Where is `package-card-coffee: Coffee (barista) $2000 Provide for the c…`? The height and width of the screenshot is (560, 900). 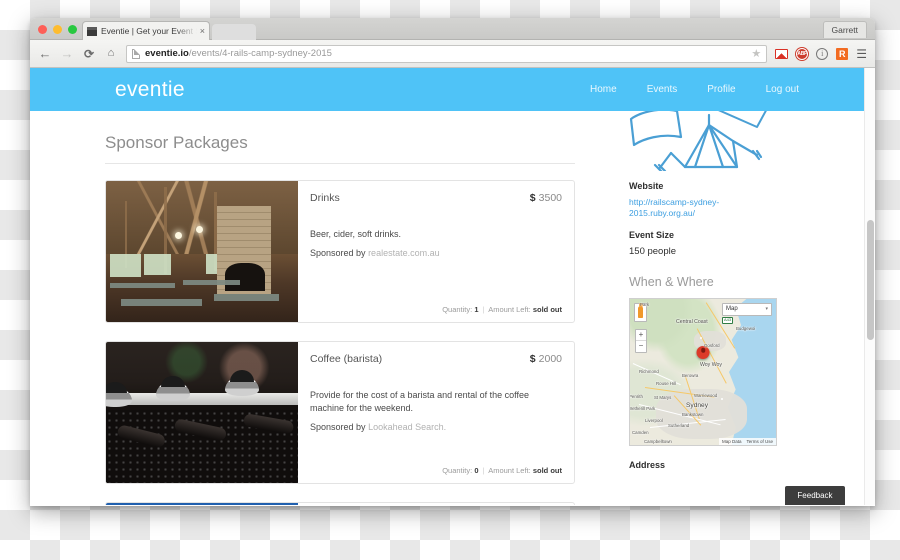
package-card-coffee: Coffee (barista) $2000 Provide for the c… is located at coordinates (340, 412).